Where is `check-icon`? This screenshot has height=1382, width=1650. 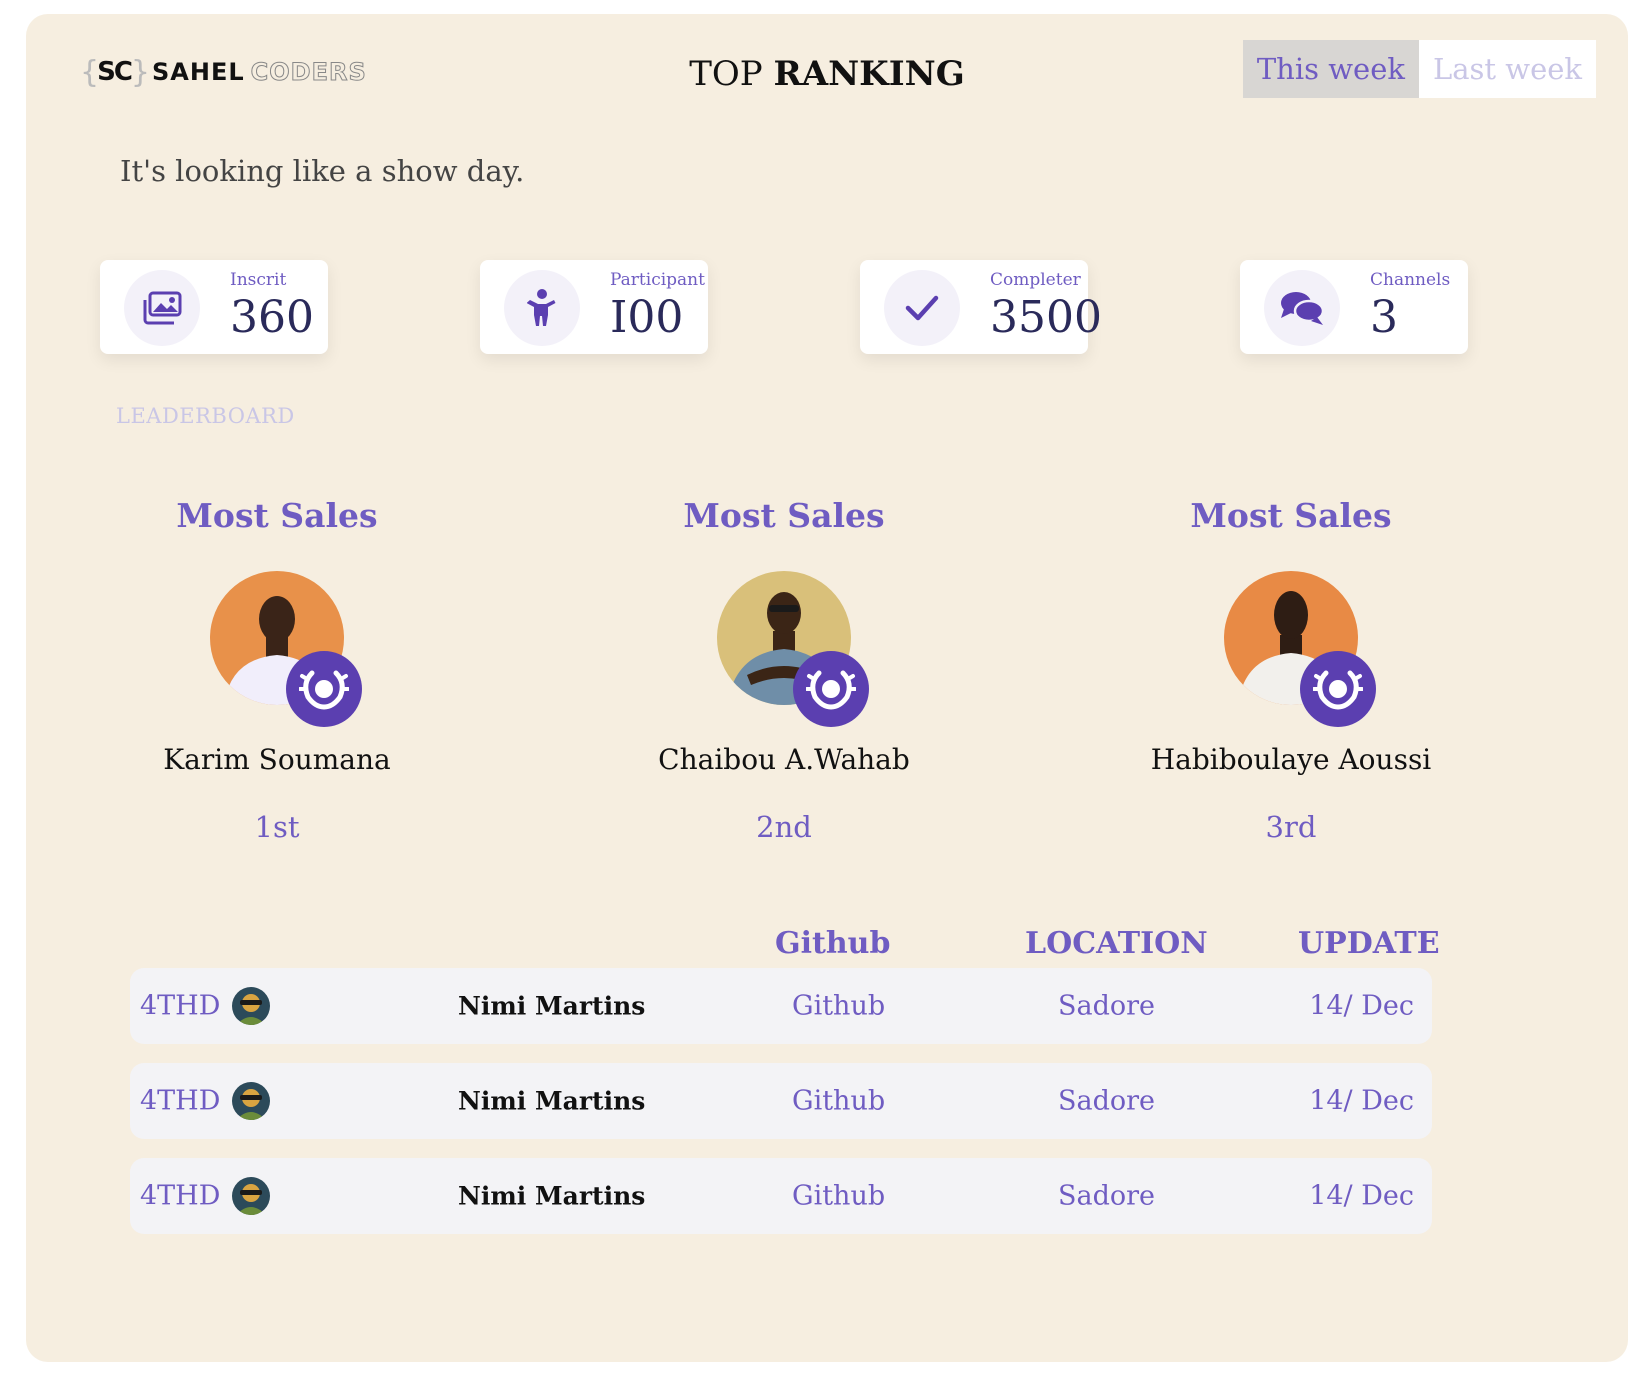 check-icon is located at coordinates (922, 308).